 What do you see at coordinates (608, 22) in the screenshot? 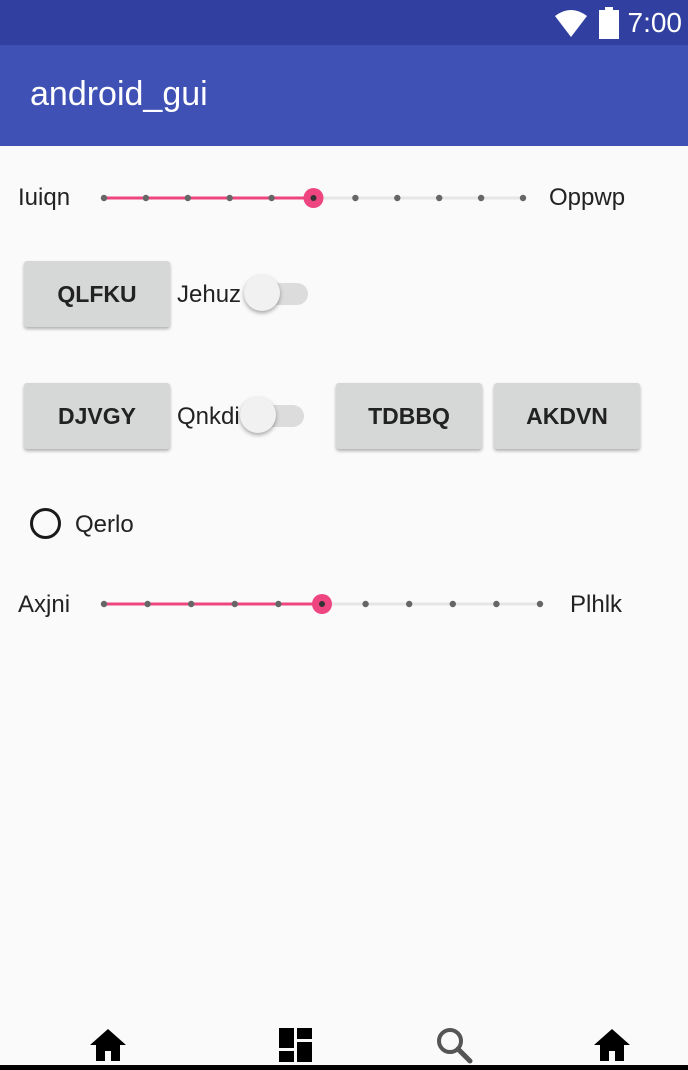
I see `battery-icon` at bounding box center [608, 22].